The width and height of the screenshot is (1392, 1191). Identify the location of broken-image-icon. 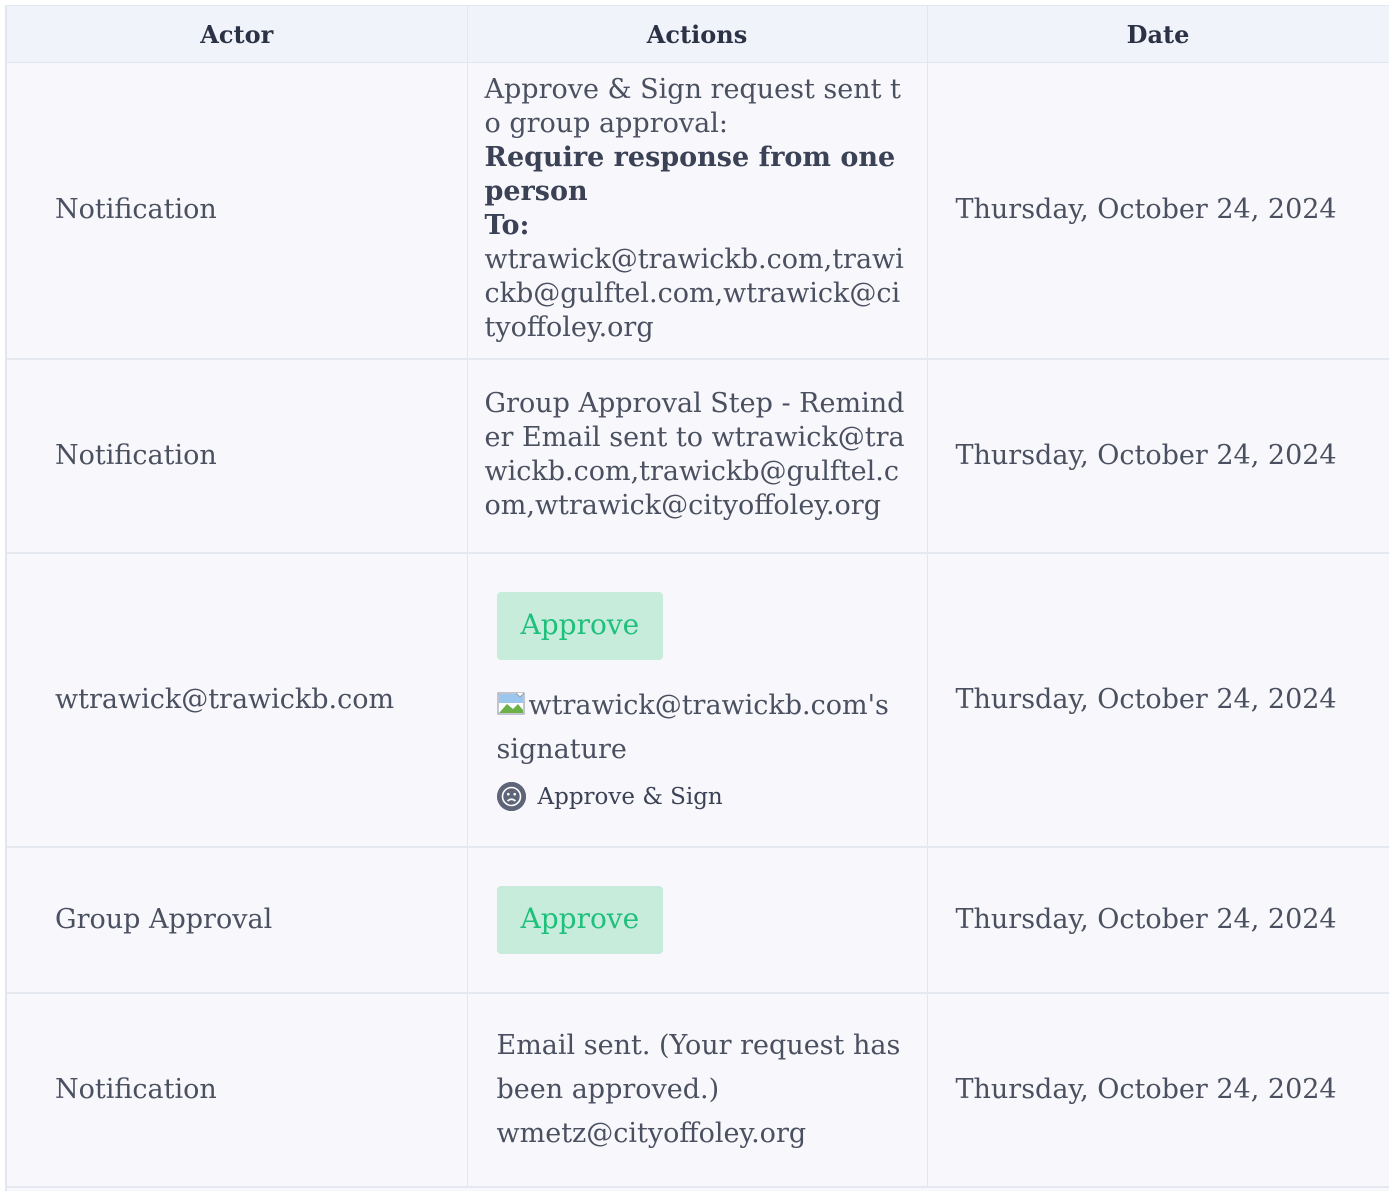
(511, 700).